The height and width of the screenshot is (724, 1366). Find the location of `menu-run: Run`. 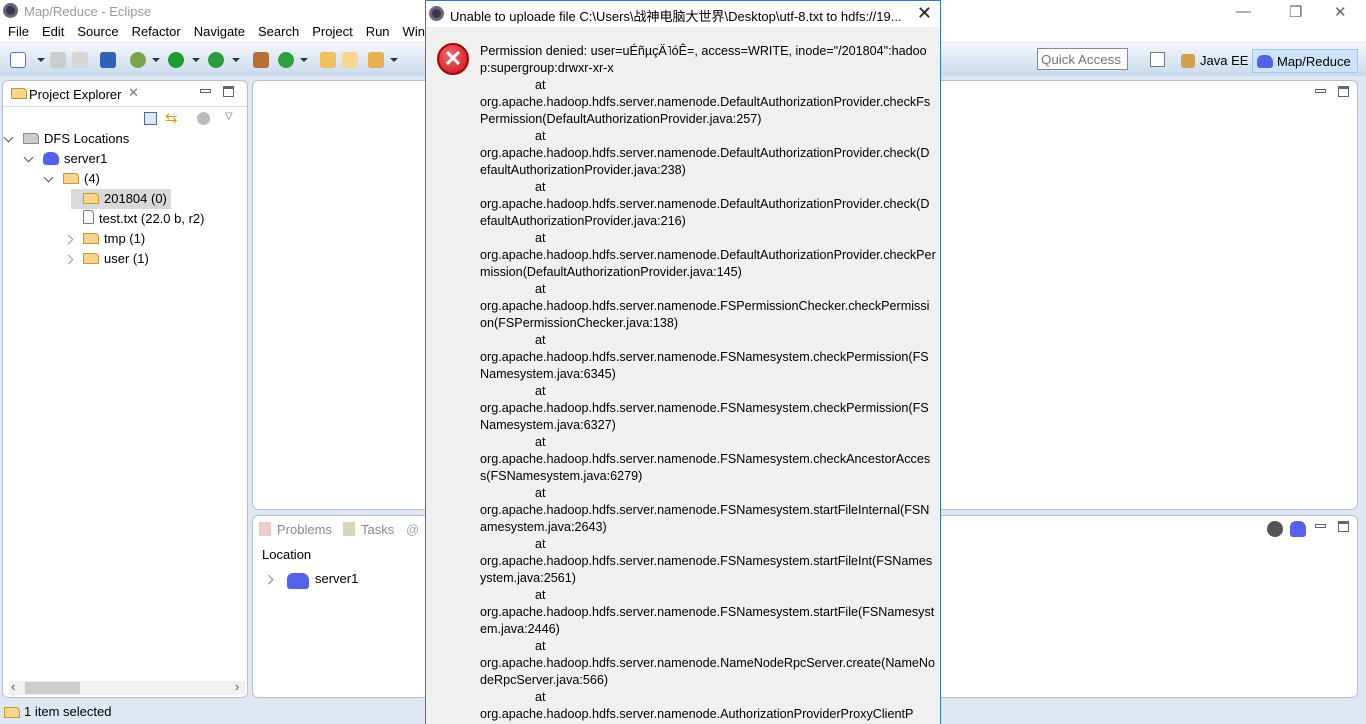

menu-run: Run is located at coordinates (378, 32).